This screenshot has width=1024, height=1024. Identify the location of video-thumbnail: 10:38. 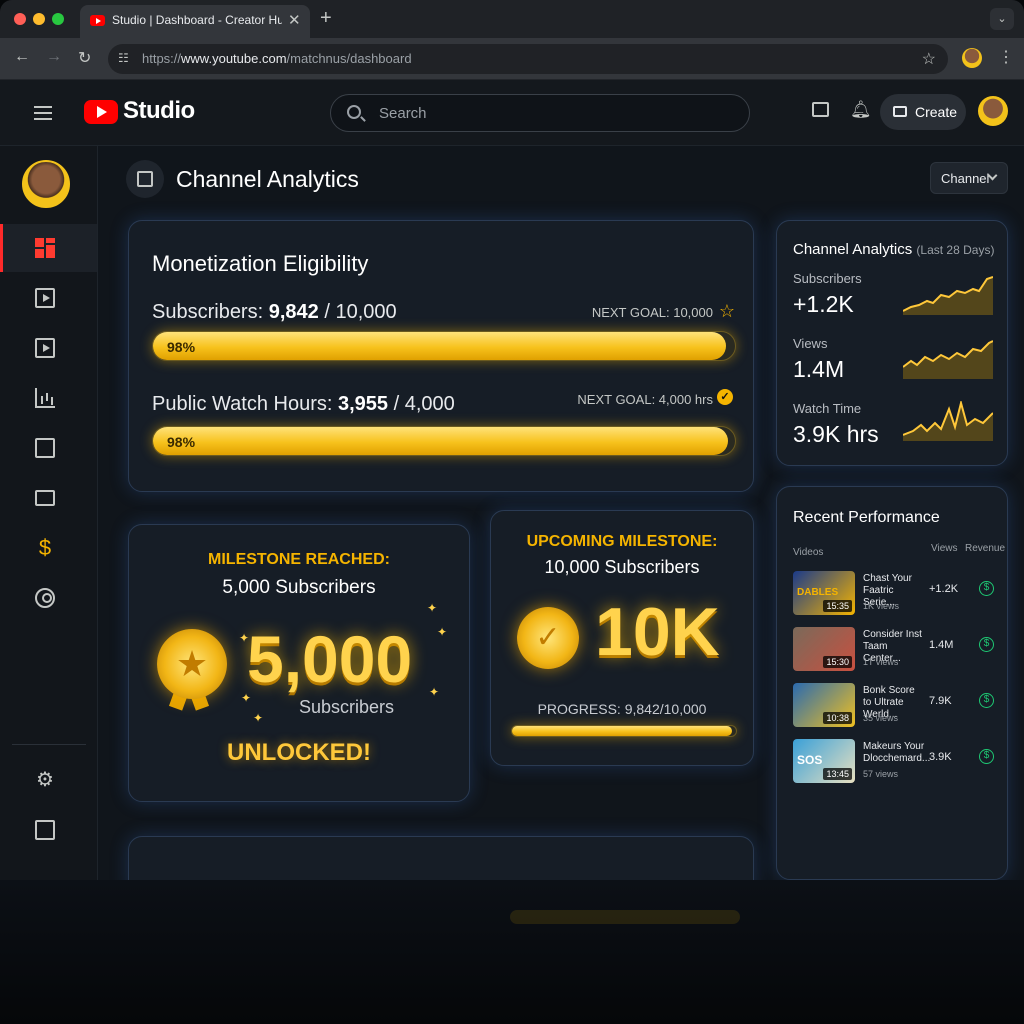
(824, 705).